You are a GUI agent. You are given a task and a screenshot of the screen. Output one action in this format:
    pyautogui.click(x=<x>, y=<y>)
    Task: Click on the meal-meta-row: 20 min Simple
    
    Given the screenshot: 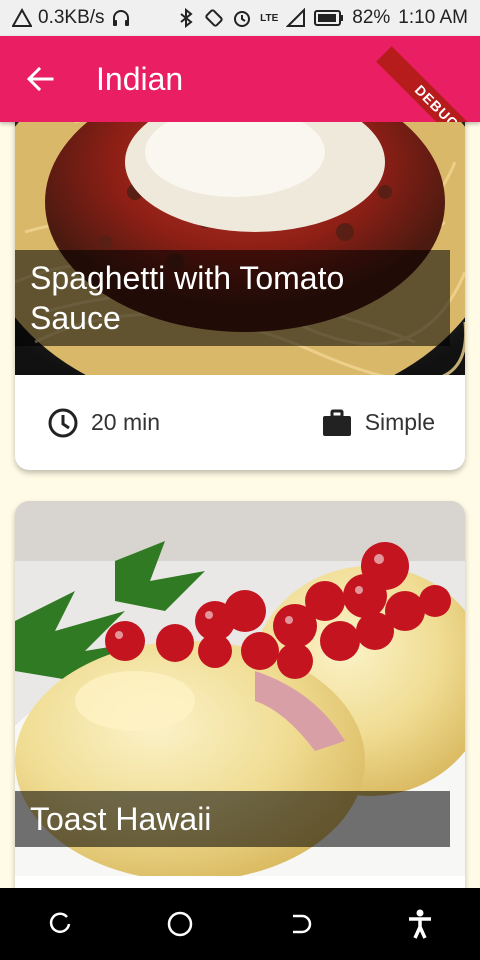 What is the action you would take?
    pyautogui.click(x=240, y=422)
    